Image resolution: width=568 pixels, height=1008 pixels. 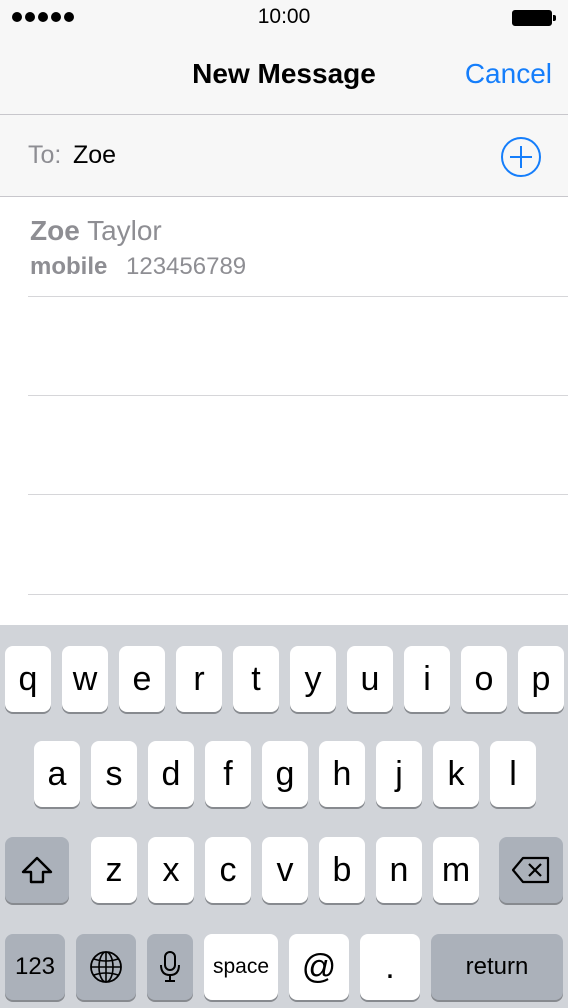 What do you see at coordinates (319, 967) in the screenshot?
I see `at-key: @` at bounding box center [319, 967].